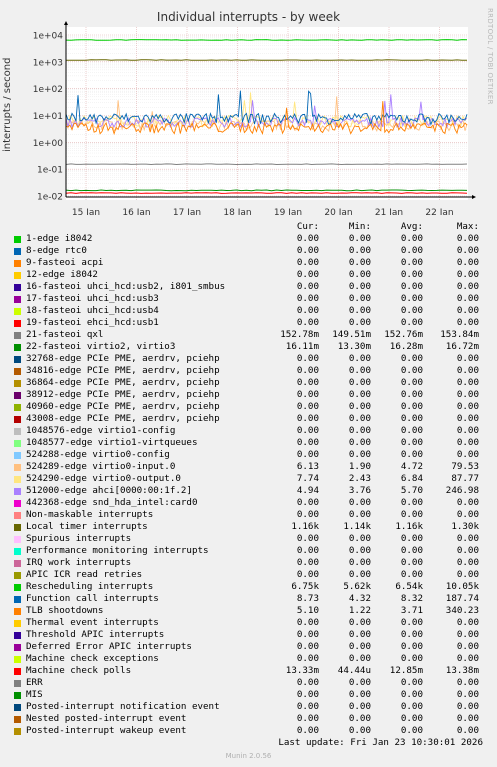 This screenshot has height=767, width=497. What do you see at coordinates (65, 262) in the screenshot?
I see `legend-label: 9-fasteoi acpi` at bounding box center [65, 262].